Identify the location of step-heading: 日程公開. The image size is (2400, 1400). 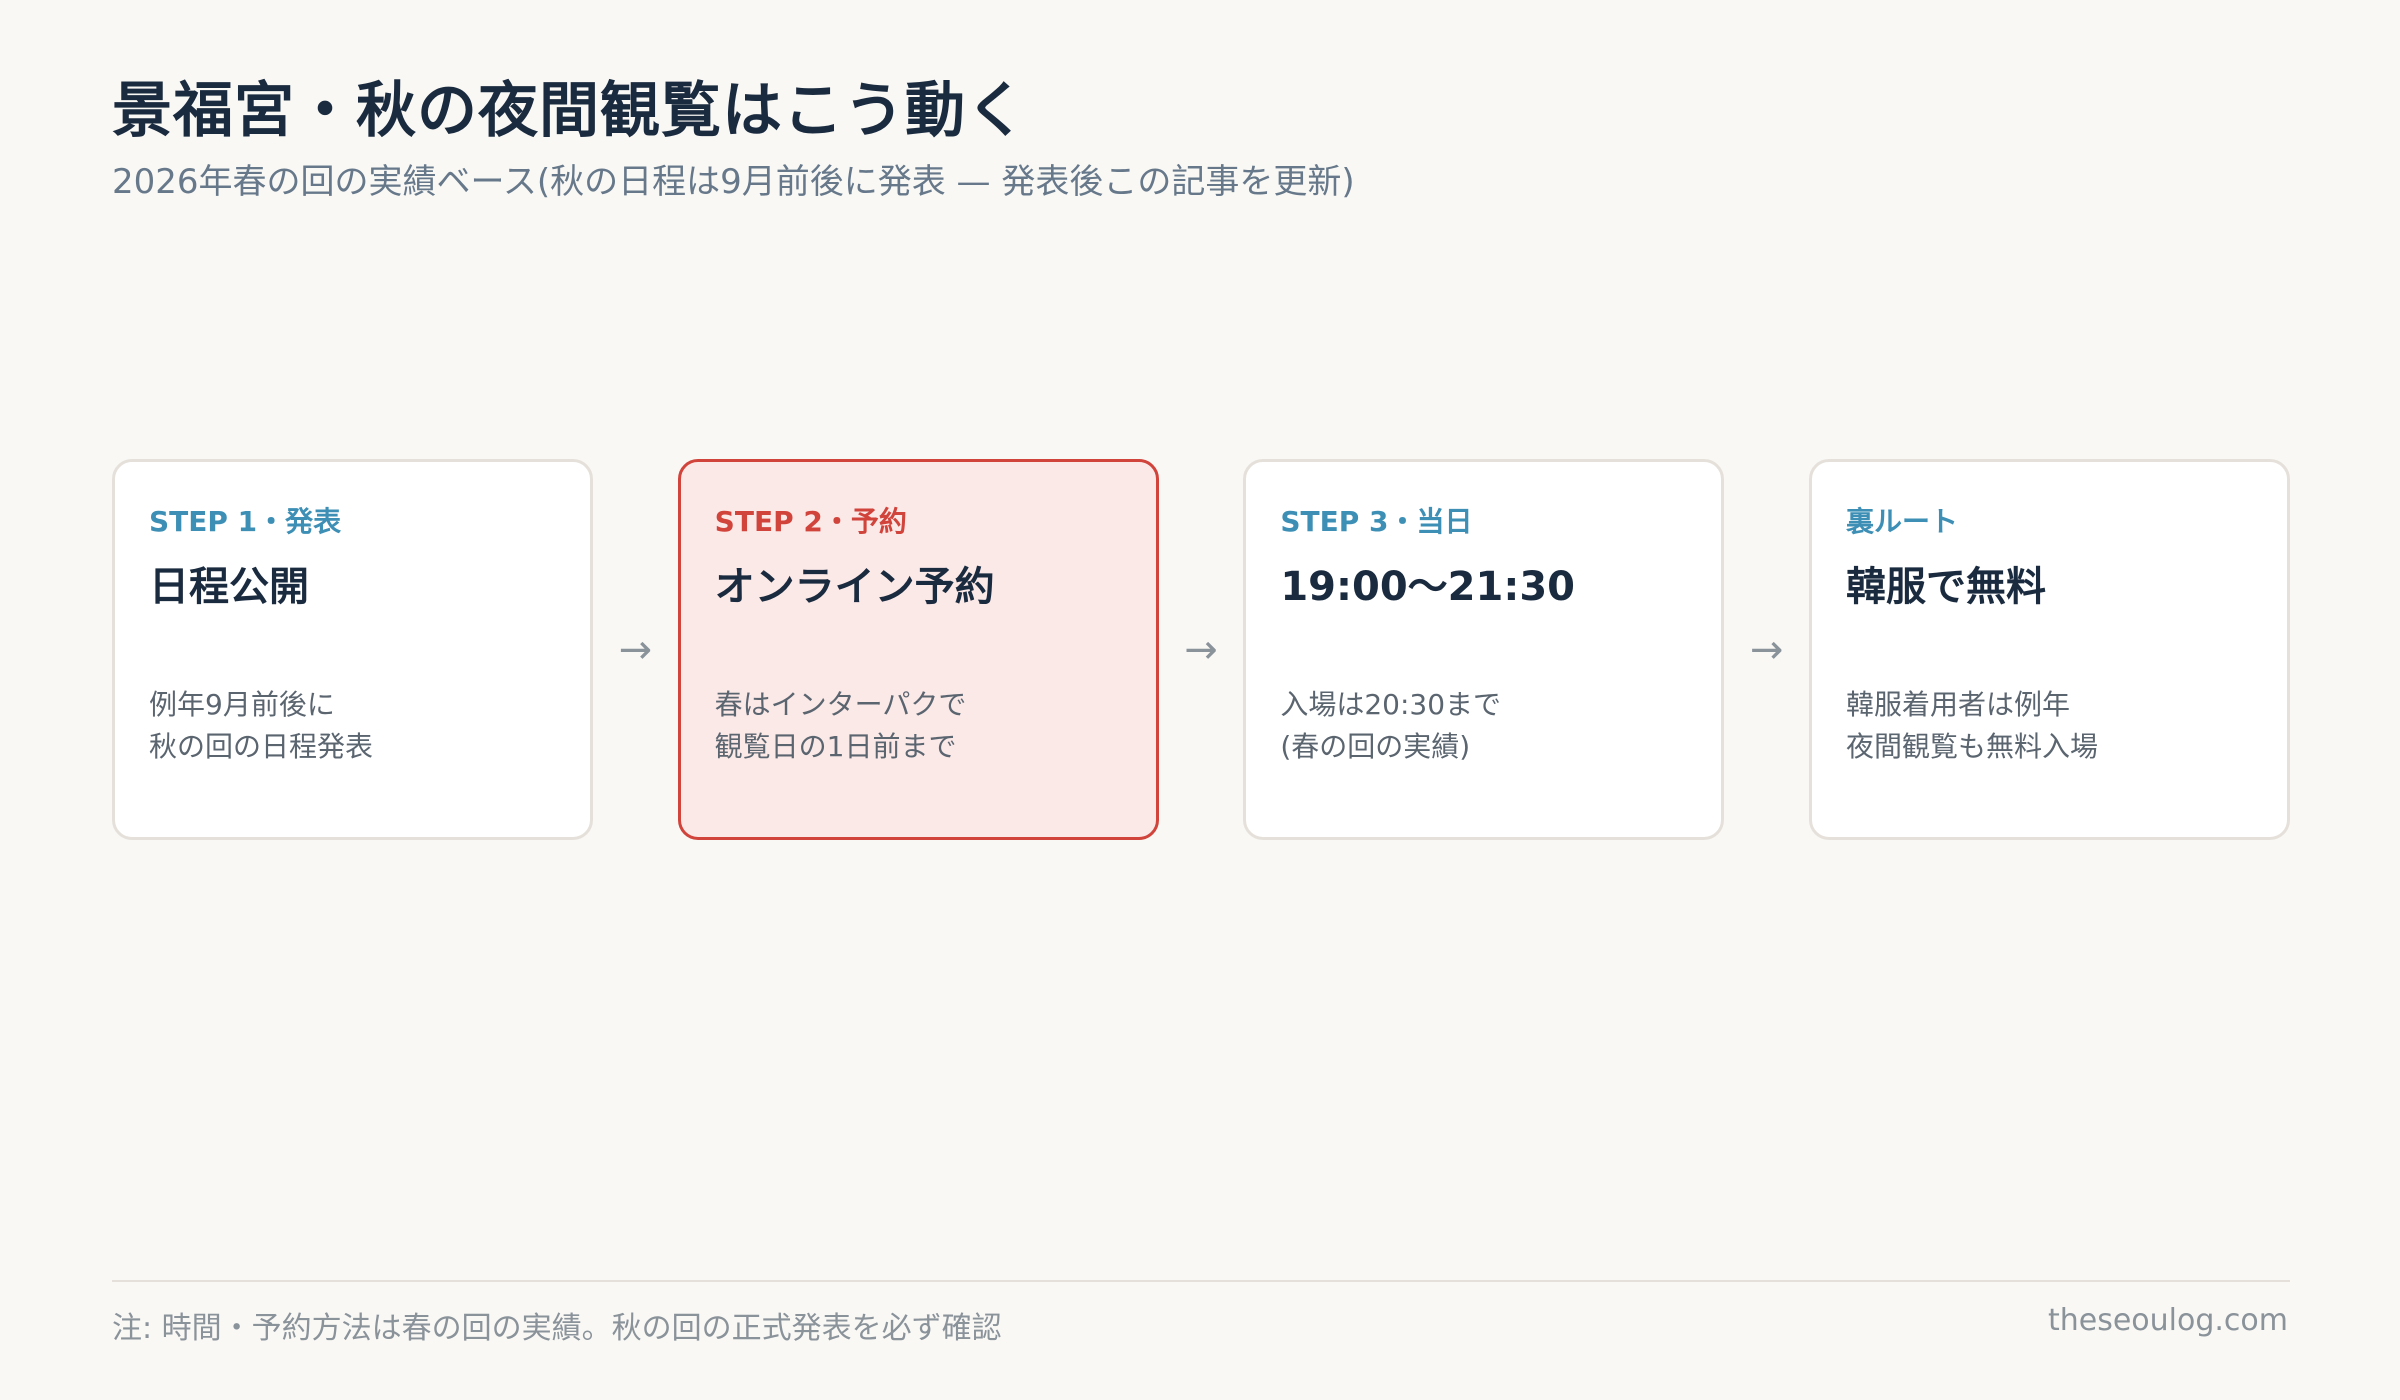
(229, 587).